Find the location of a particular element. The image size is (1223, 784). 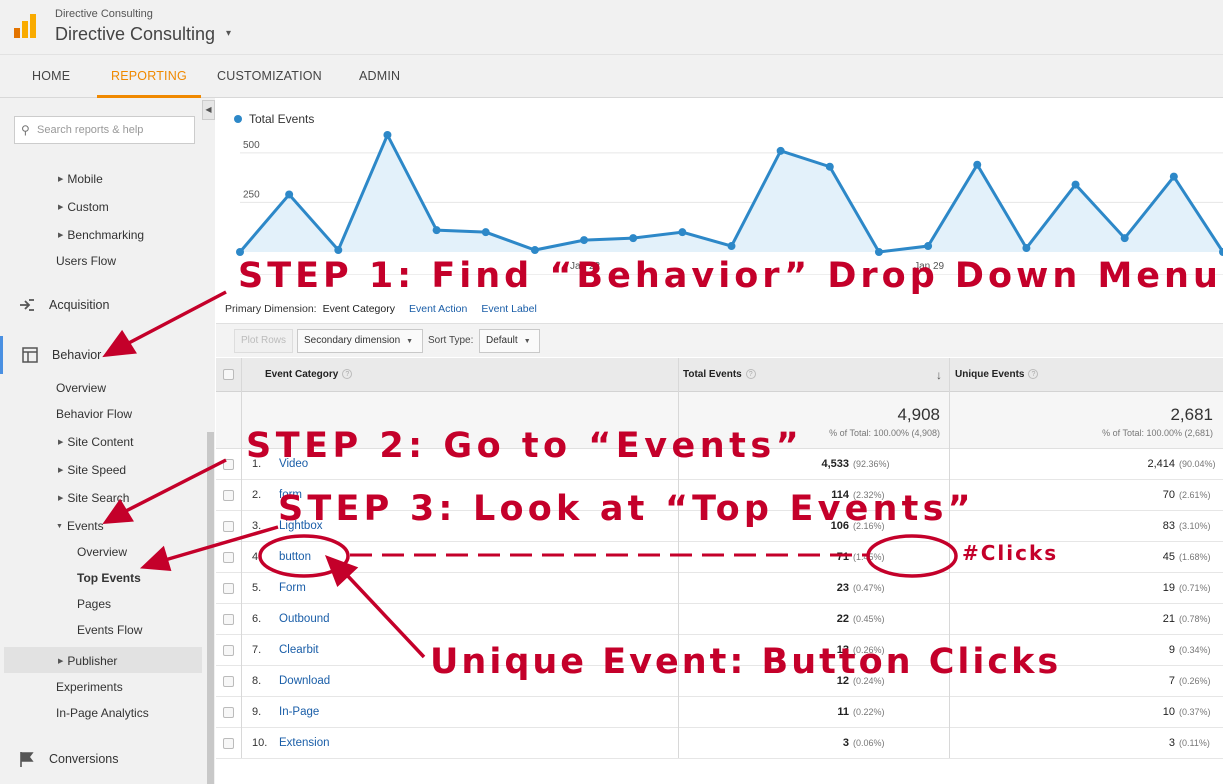

property-selector: Directive Consulting is located at coordinates (135, 34).